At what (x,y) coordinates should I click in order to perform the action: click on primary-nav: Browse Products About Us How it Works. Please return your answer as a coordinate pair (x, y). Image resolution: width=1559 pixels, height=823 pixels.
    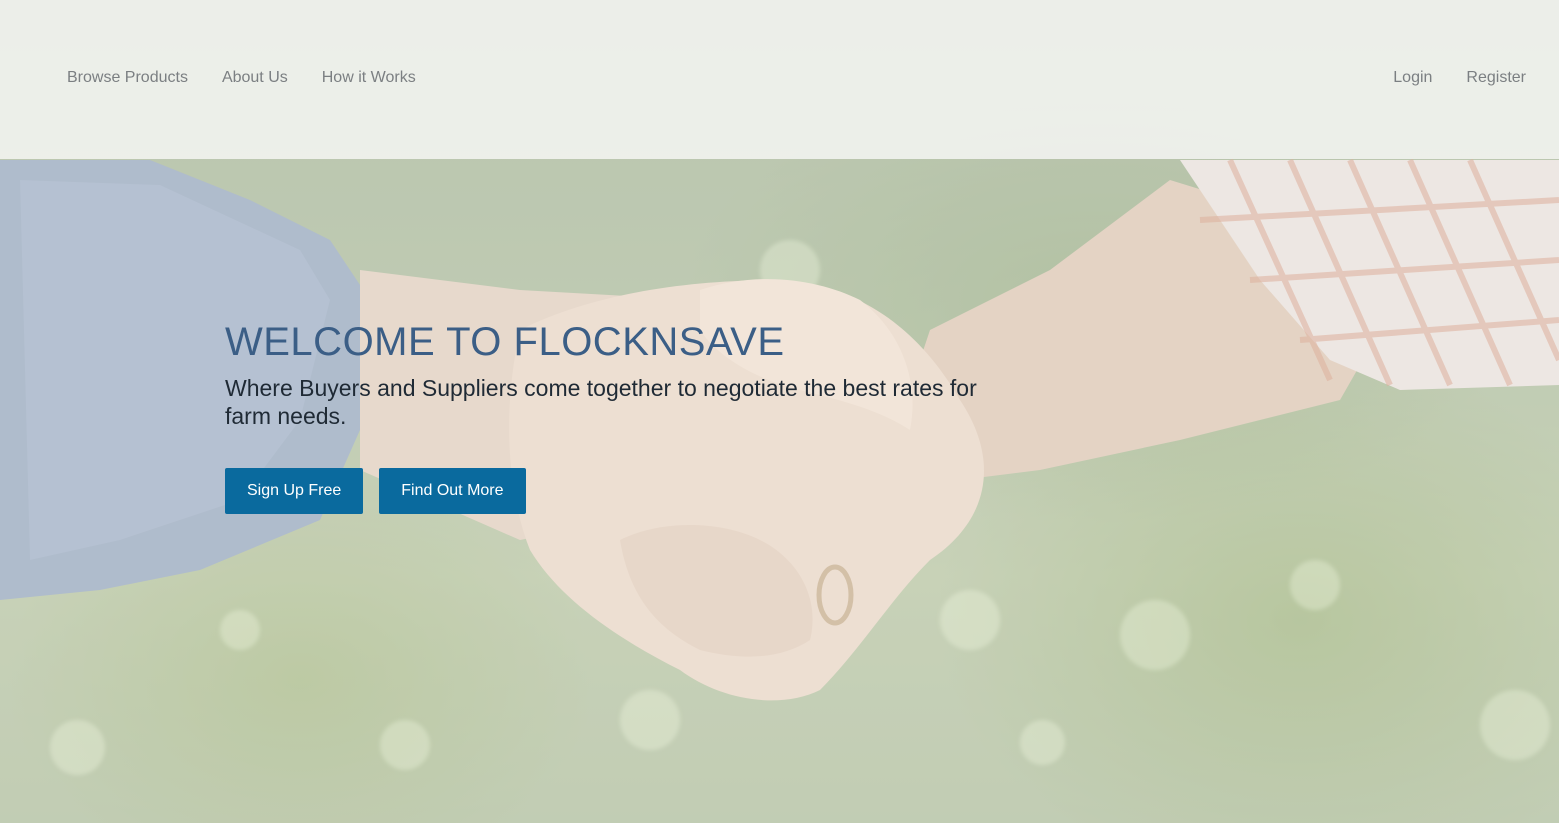
    Looking at the image, I should click on (258, 78).